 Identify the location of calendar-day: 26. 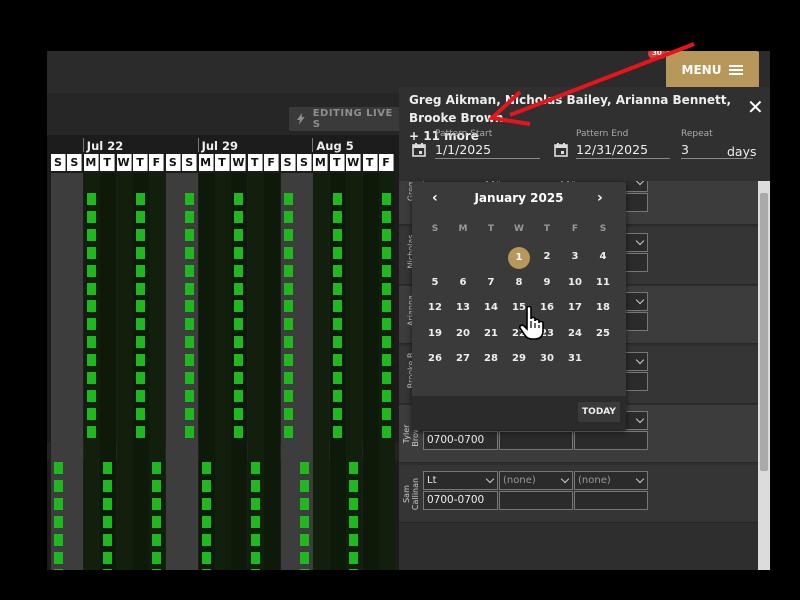
(435, 359).